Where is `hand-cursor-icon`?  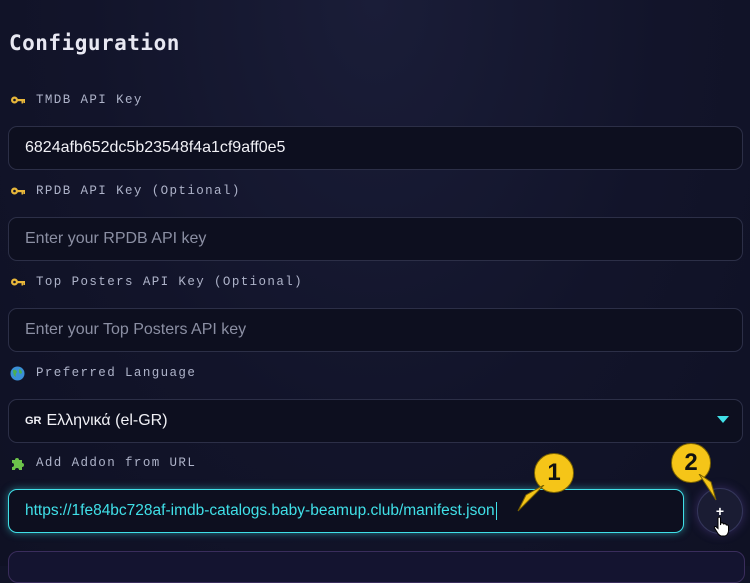 hand-cursor-icon is located at coordinates (721, 526).